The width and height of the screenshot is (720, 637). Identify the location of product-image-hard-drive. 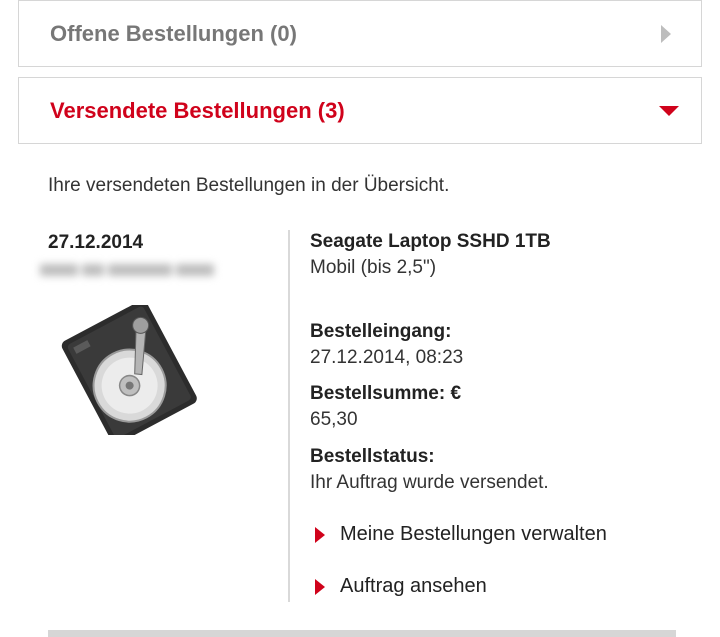
(129, 370).